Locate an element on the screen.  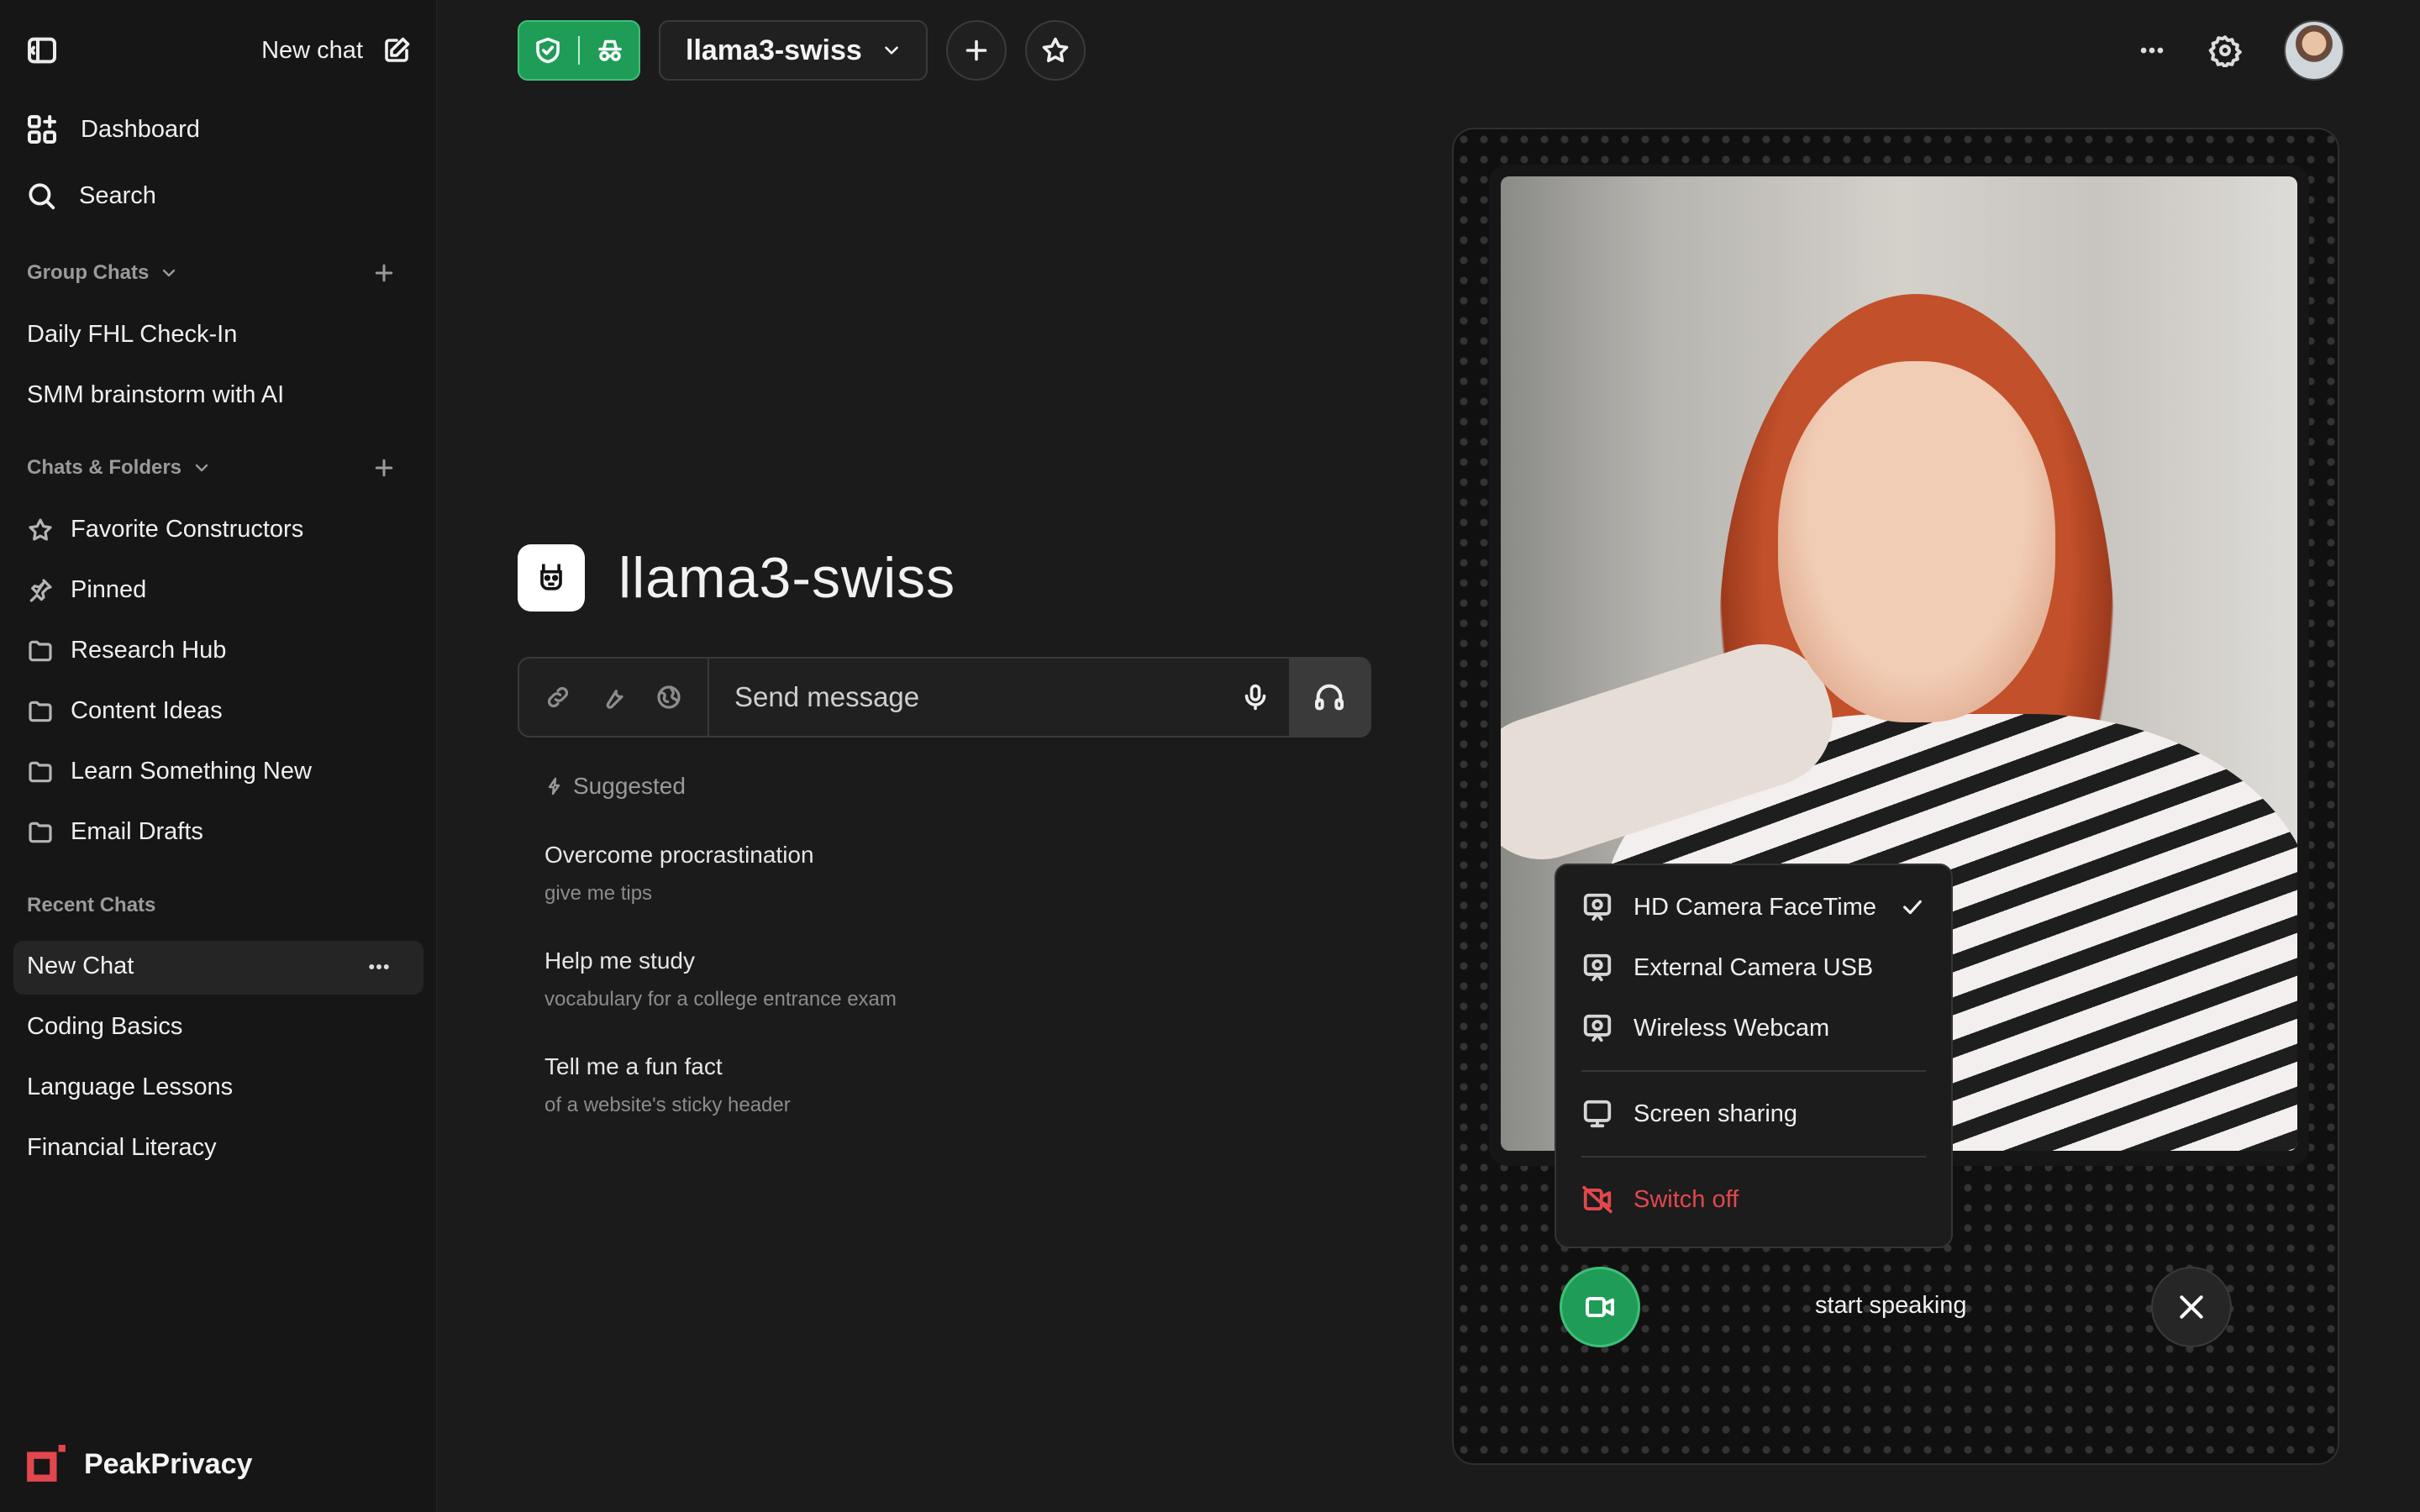
suggestion-item: Overcome procrastination give me tips is located at coordinates (839, 874).